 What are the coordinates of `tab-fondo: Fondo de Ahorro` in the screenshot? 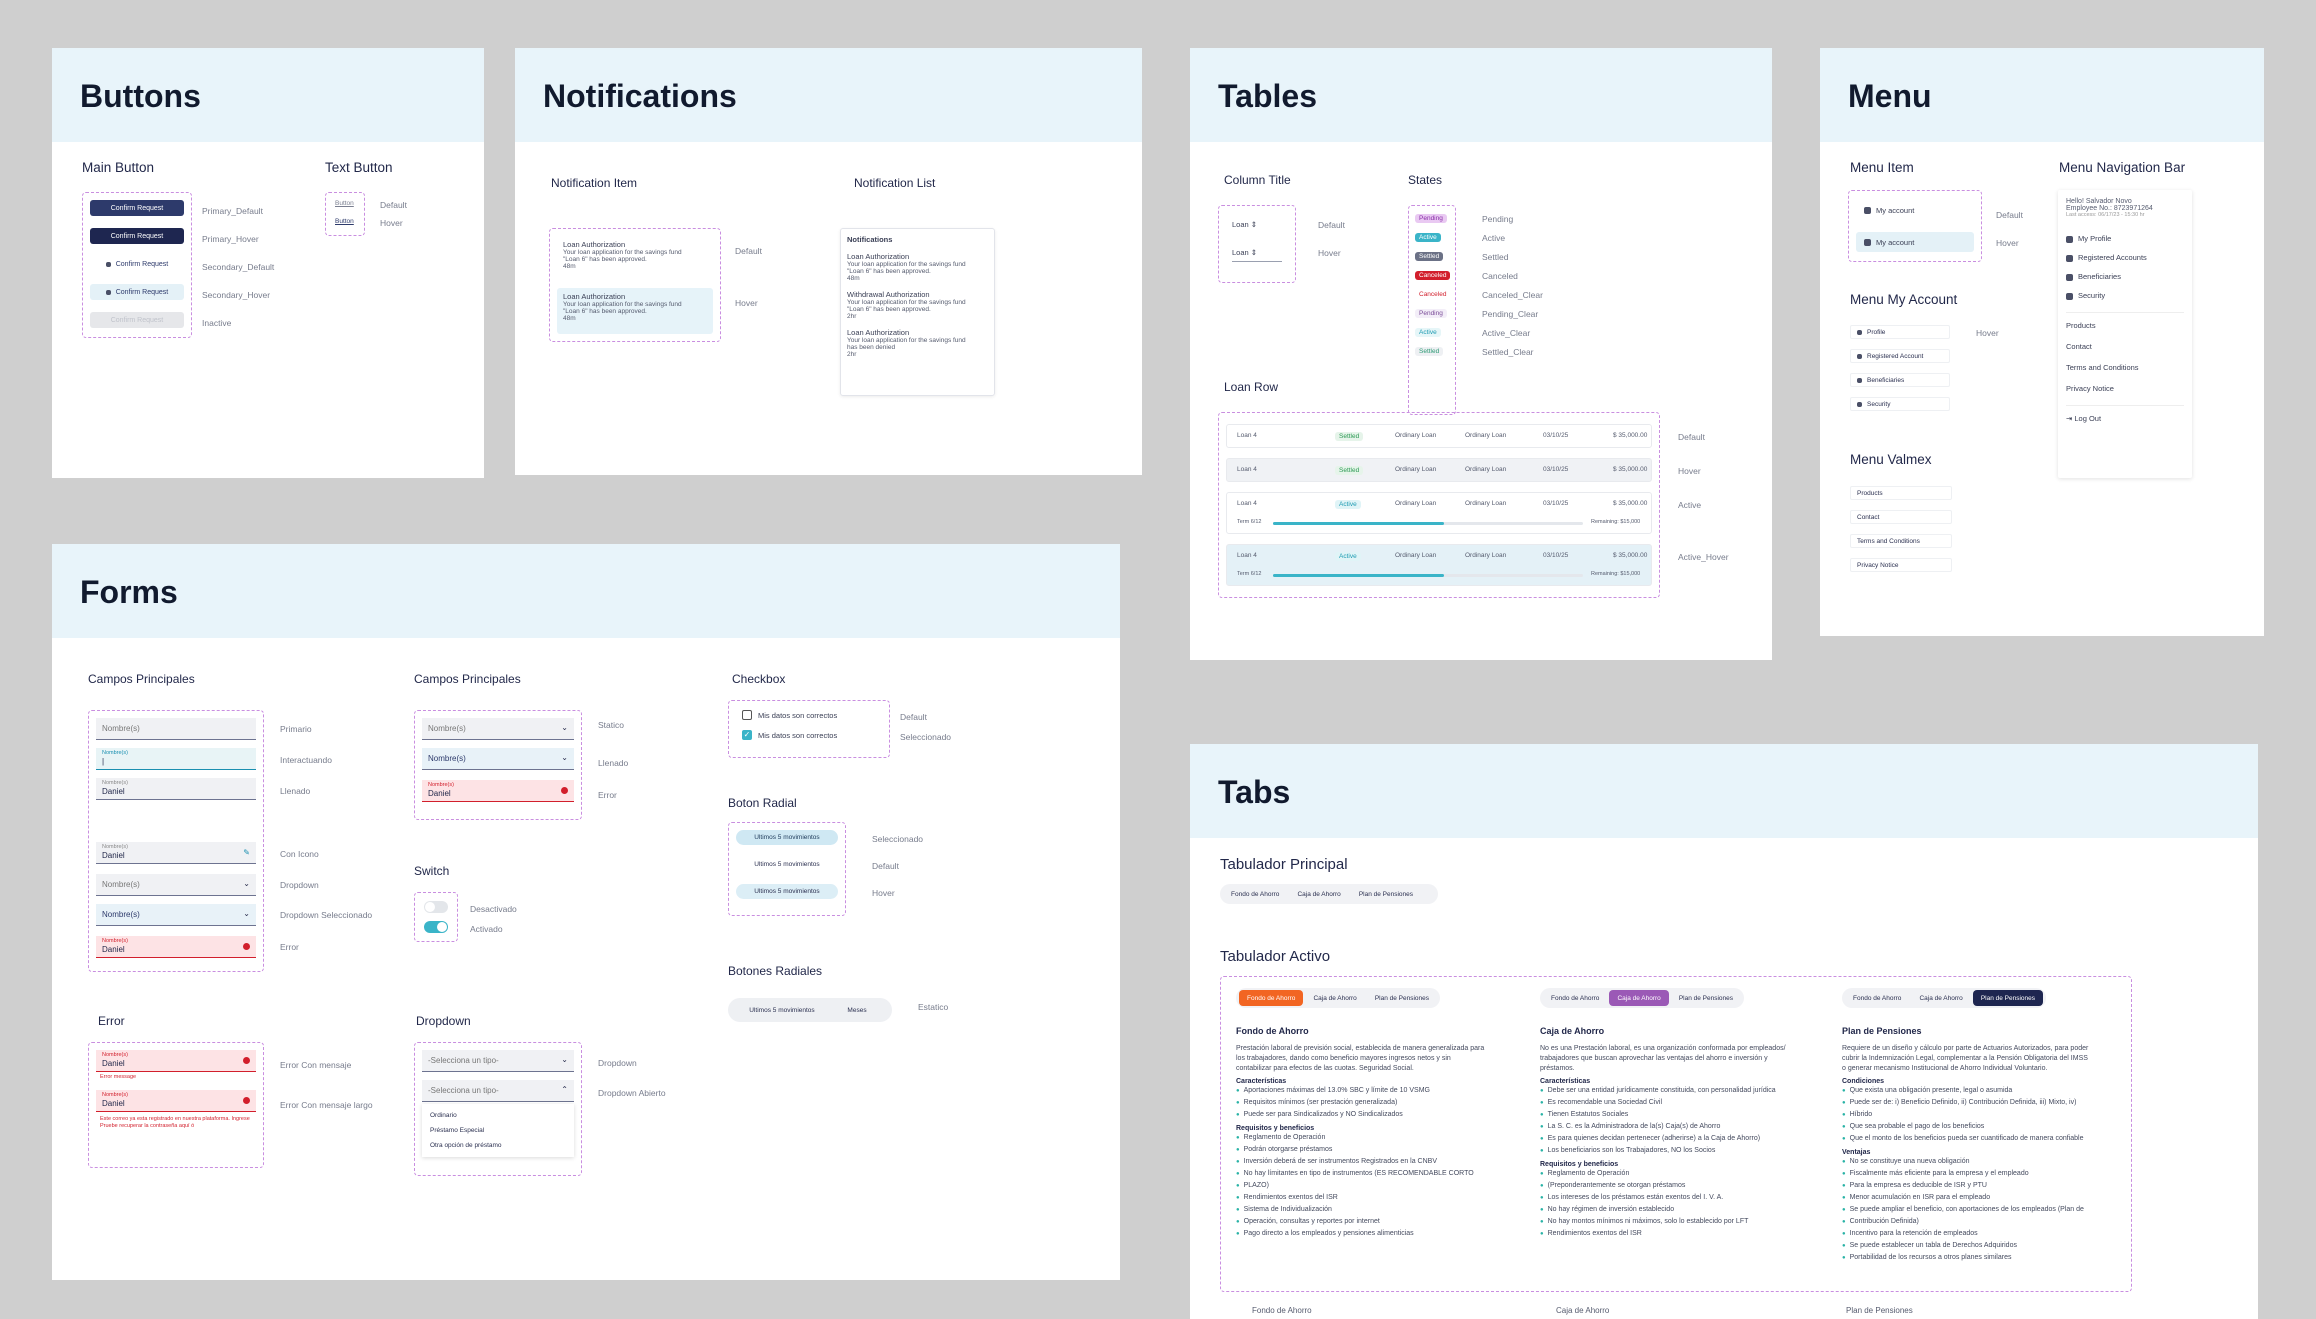 It's located at (1255, 894).